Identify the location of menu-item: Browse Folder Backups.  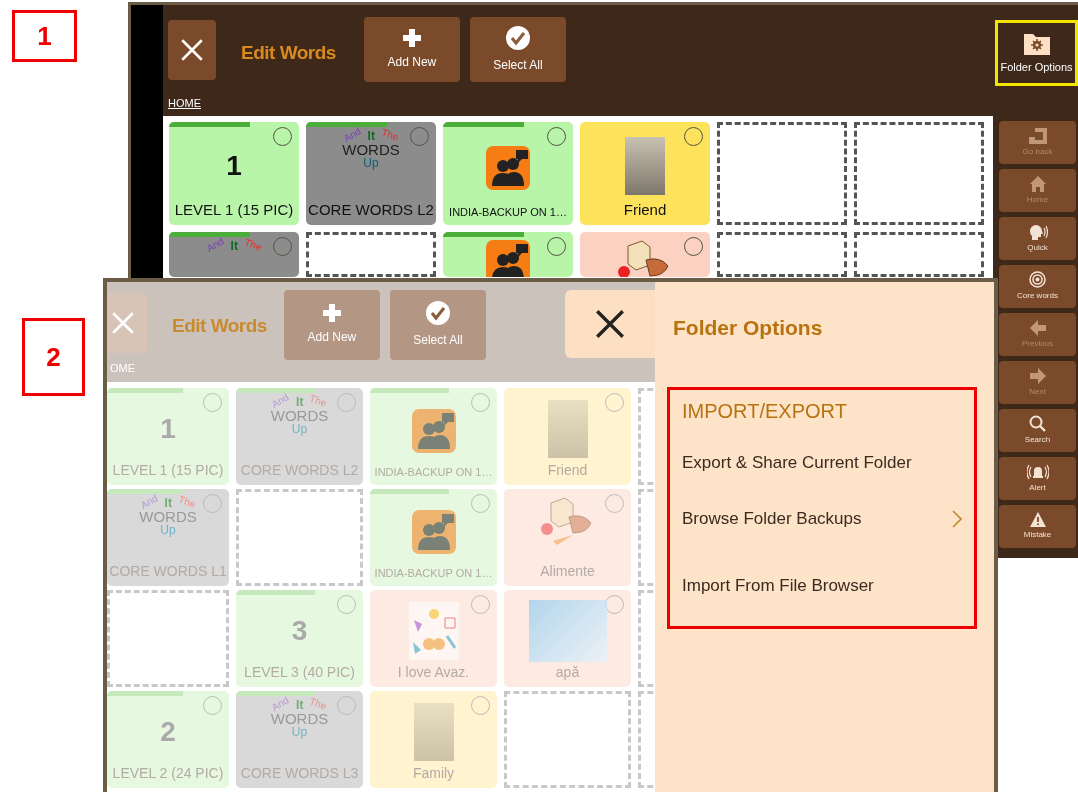
(822, 519).